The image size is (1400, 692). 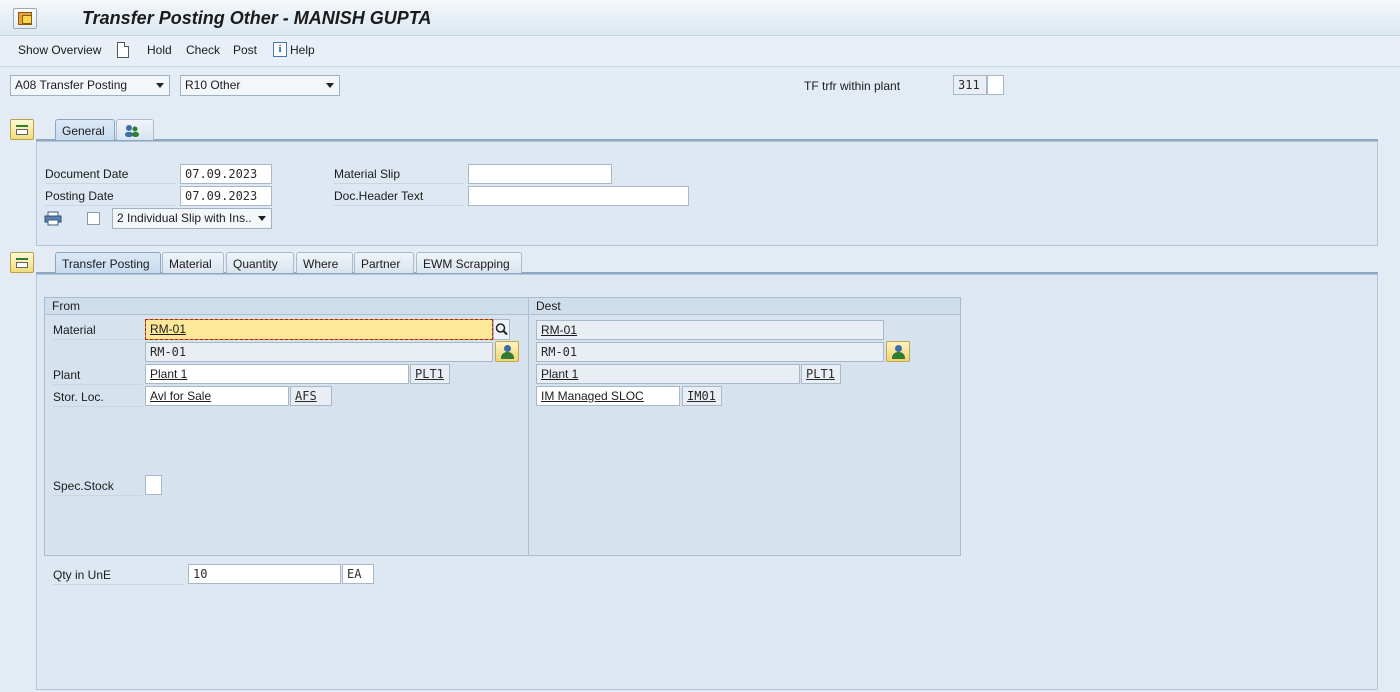 I want to click on item-collapse-button, so click(x=22, y=262).